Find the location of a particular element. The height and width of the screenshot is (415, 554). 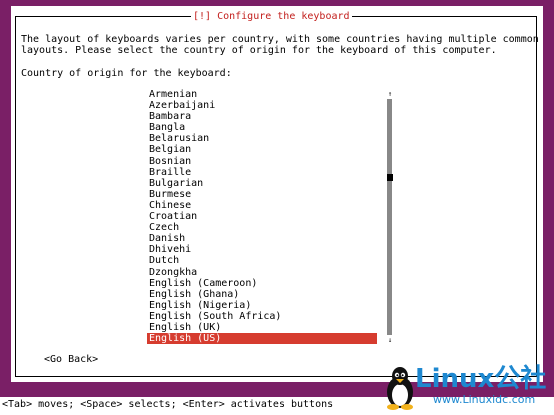

scroll-down-arrow-icon: ↓ is located at coordinates (390, 340).